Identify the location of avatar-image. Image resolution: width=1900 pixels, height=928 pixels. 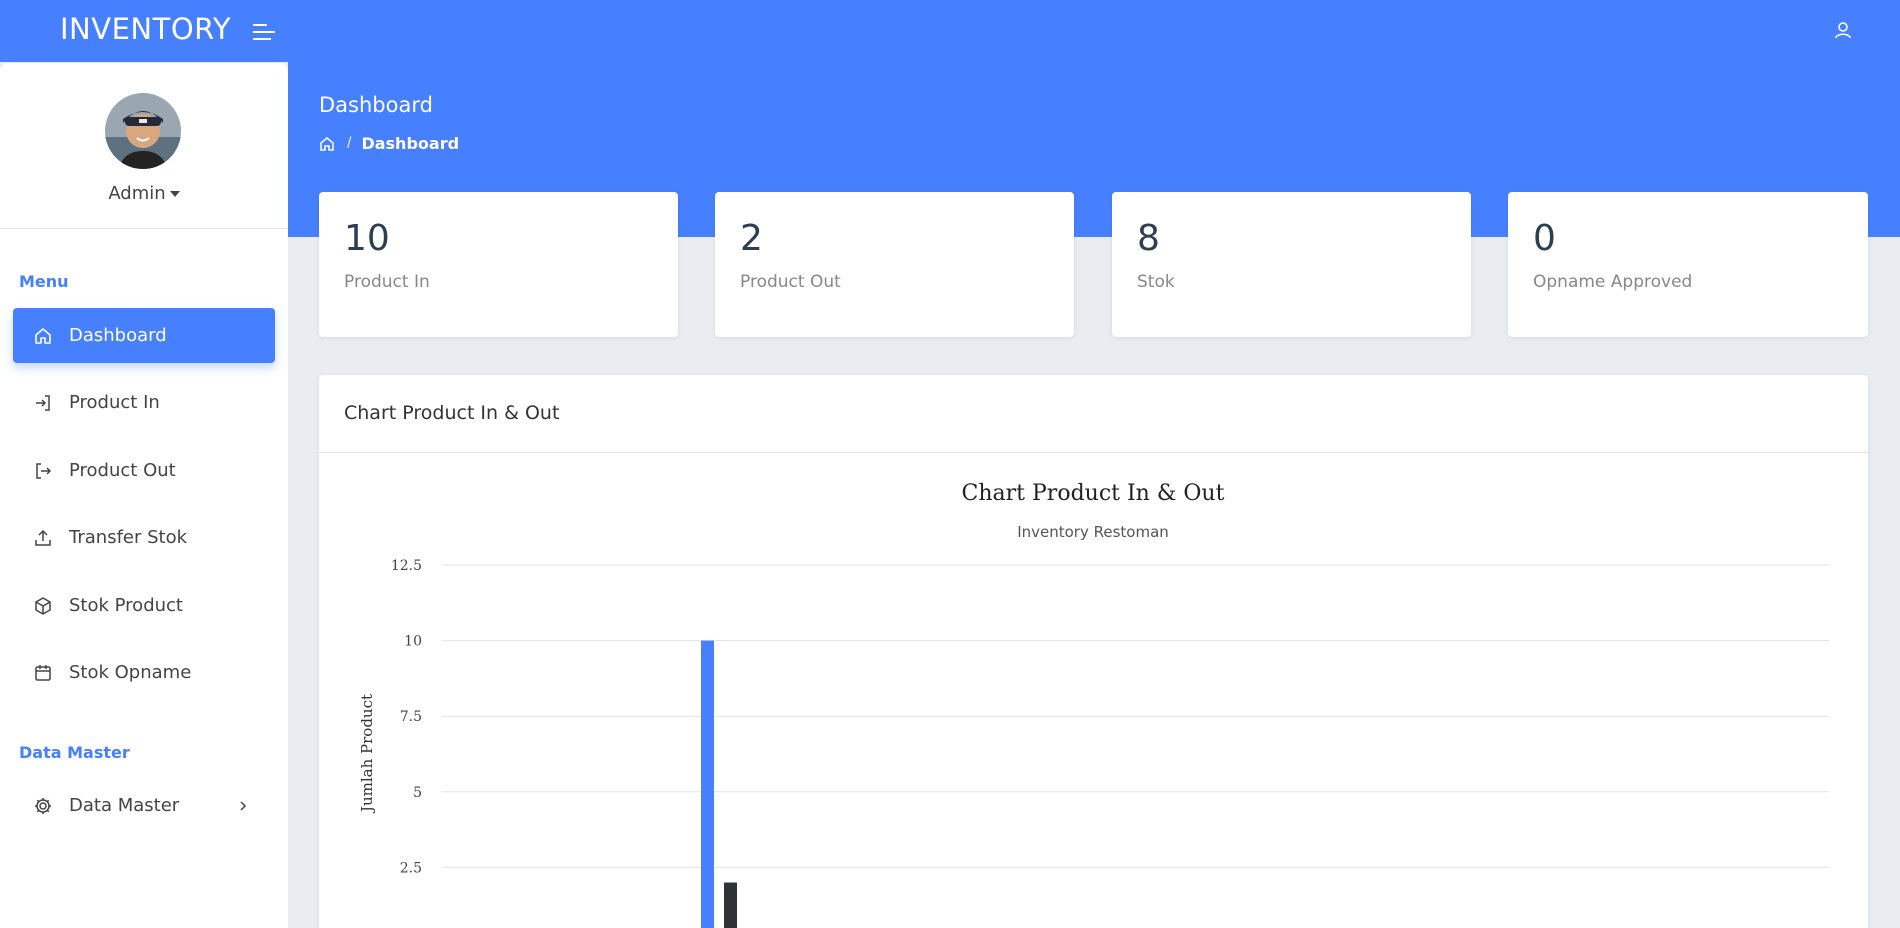
(143, 131).